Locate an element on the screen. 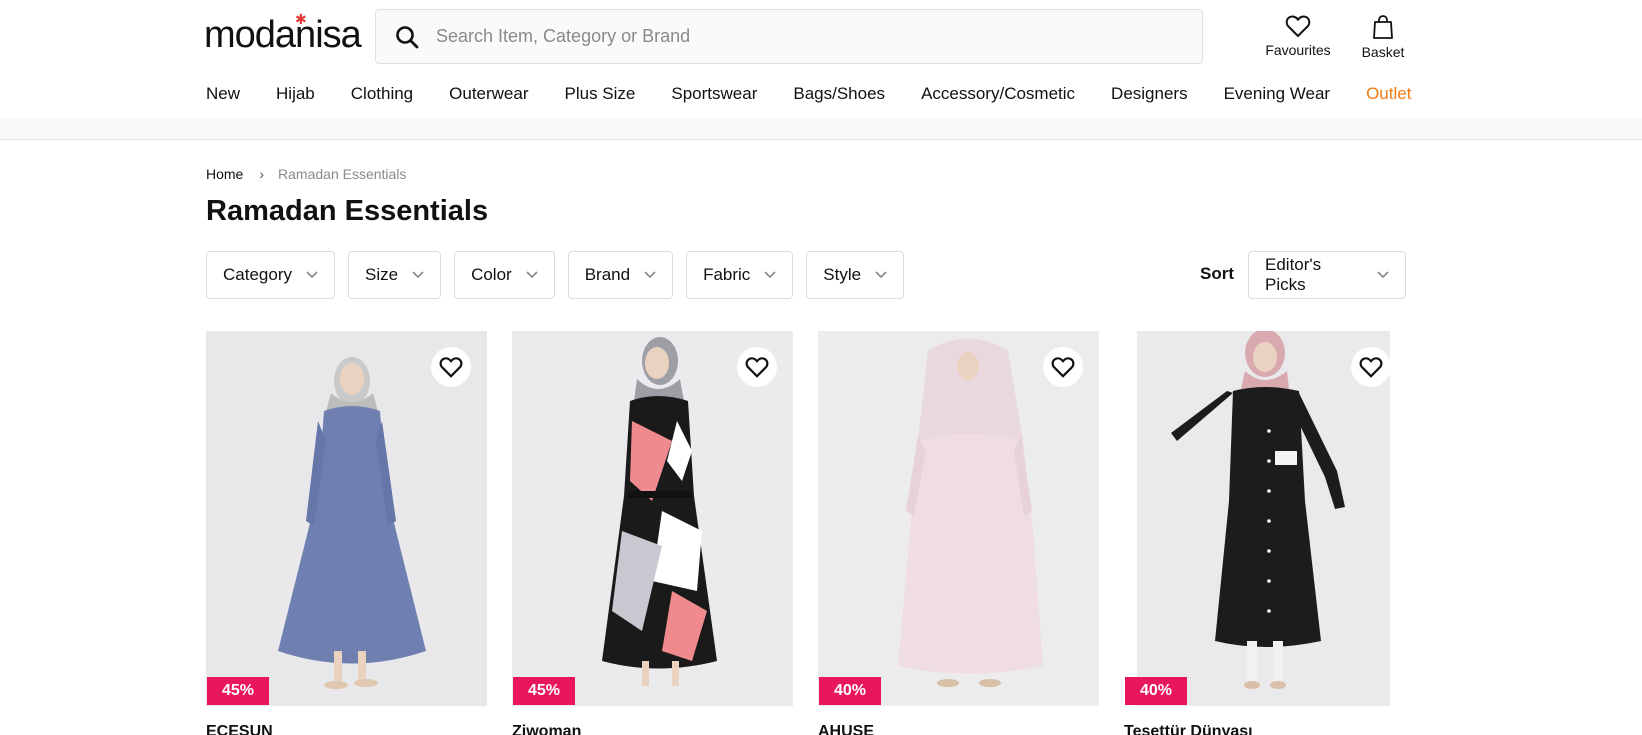 This screenshot has width=1642, height=735. sort-selected-value: Editor's Picks is located at coordinates (1293, 274).